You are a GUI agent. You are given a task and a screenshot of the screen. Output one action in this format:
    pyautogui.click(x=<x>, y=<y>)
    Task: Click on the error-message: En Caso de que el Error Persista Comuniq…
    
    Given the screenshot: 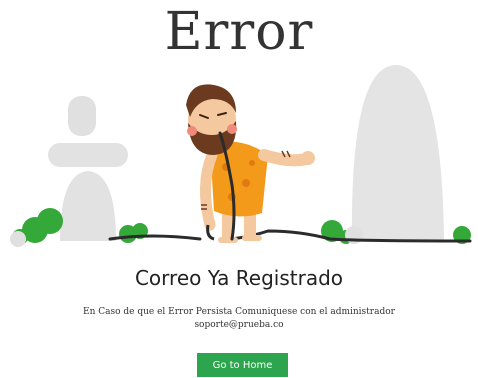 What is the action you would take?
    pyautogui.click(x=239, y=319)
    